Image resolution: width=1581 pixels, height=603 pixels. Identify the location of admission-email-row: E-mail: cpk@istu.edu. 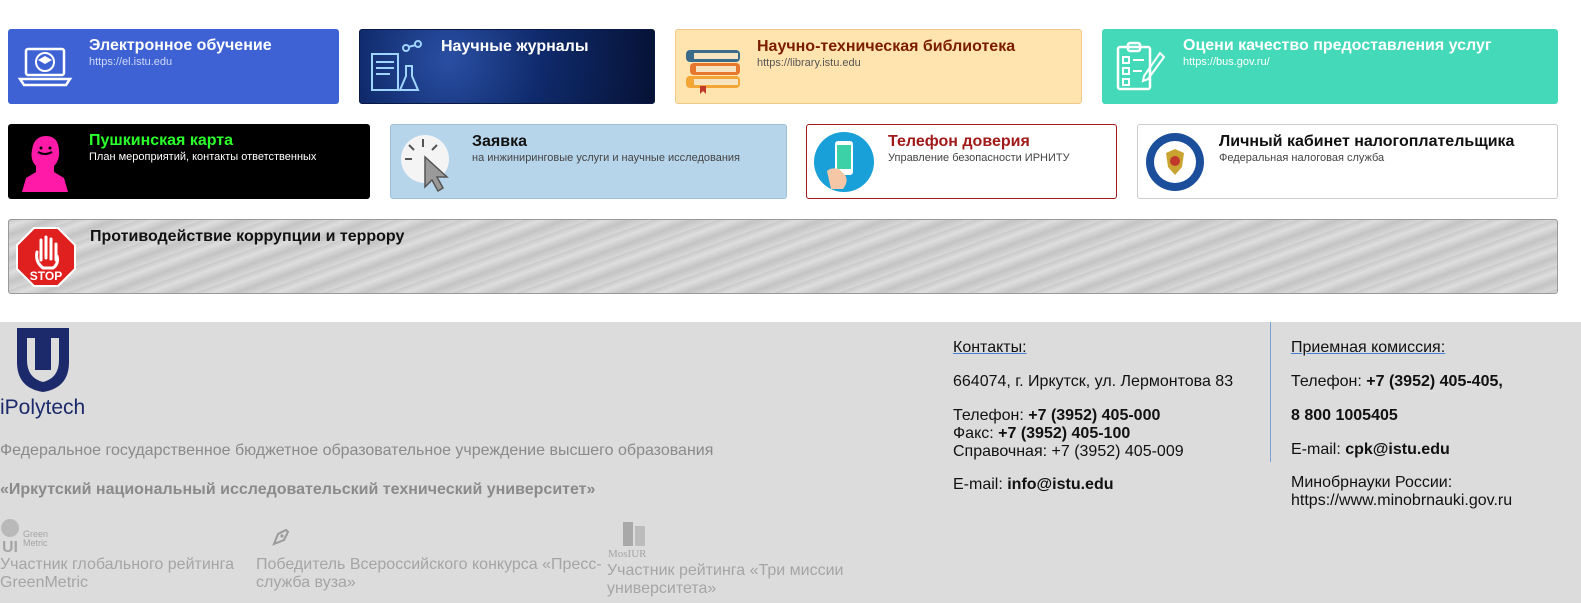
(1370, 450).